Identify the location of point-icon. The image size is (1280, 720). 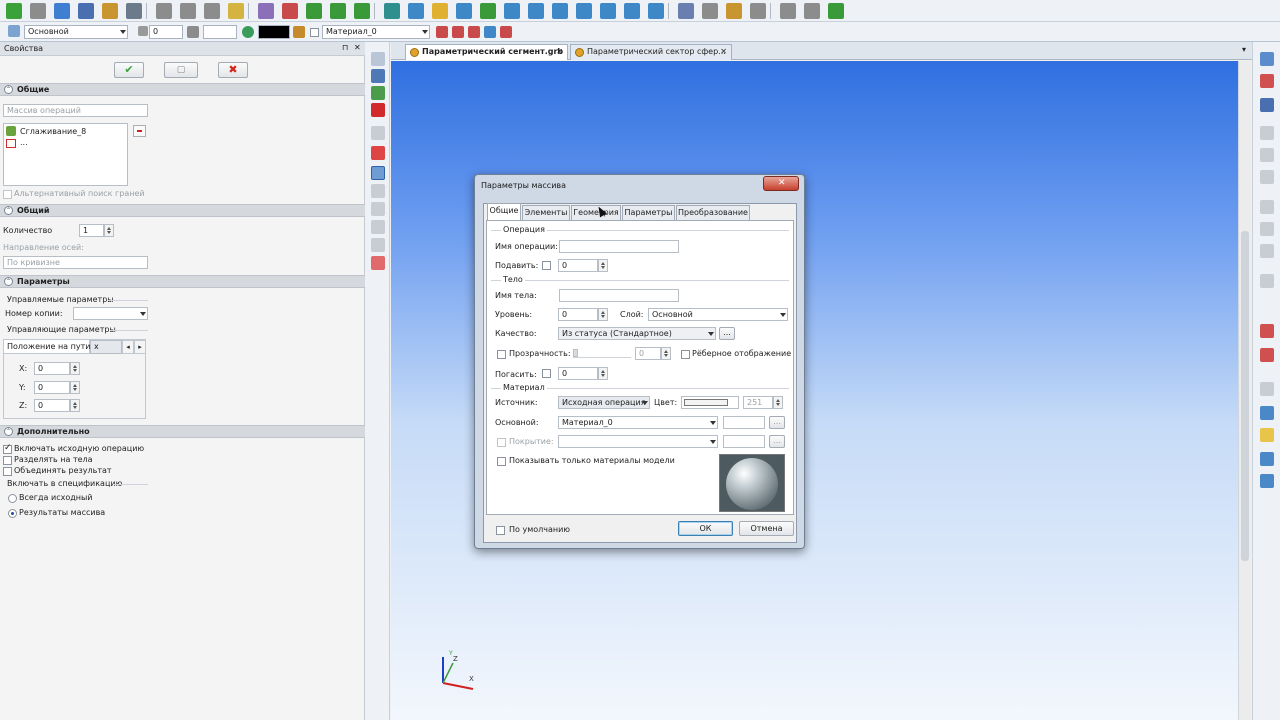
(378, 191).